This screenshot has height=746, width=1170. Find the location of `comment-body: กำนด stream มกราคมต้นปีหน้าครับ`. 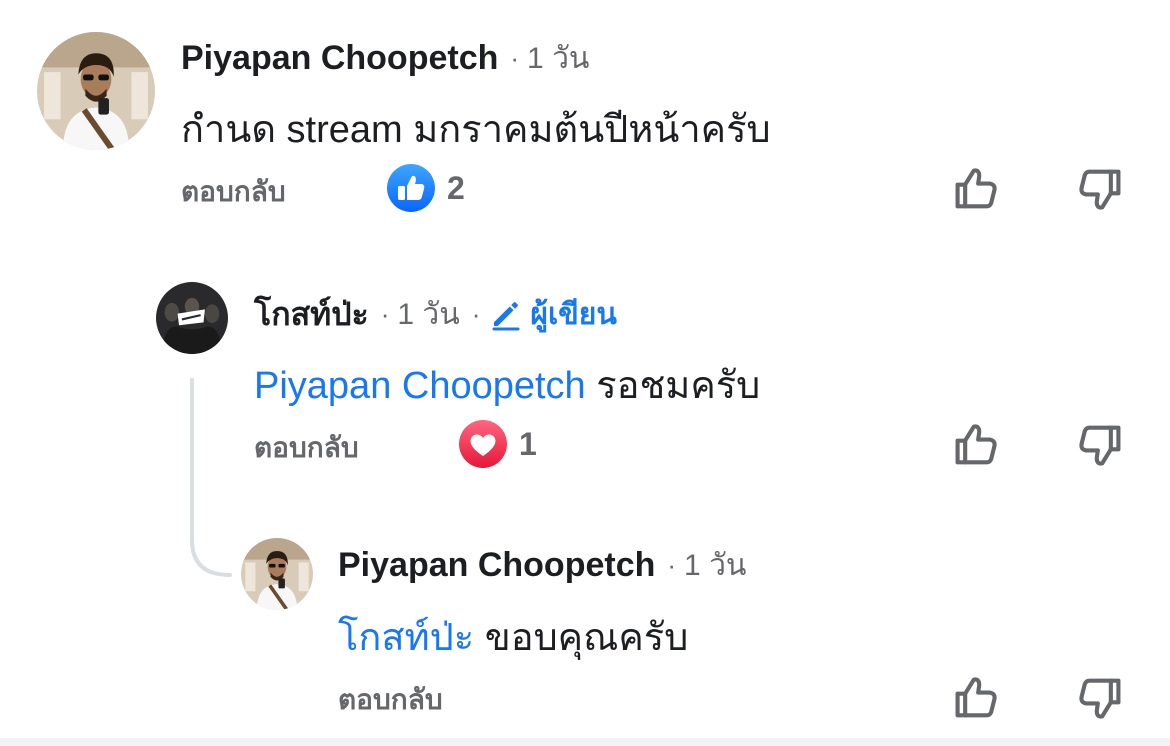

comment-body: กำนด stream มกราคมต้นปีหน้าครับ is located at coordinates (476, 130).